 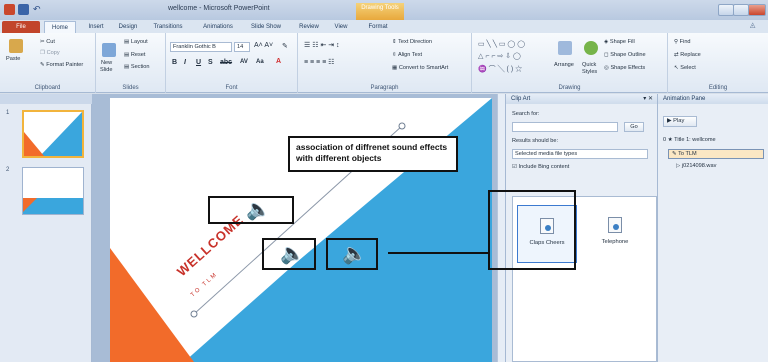 What do you see at coordinates (285, 46) in the screenshot?
I see `clear-formatting-icon: ✎` at bounding box center [285, 46].